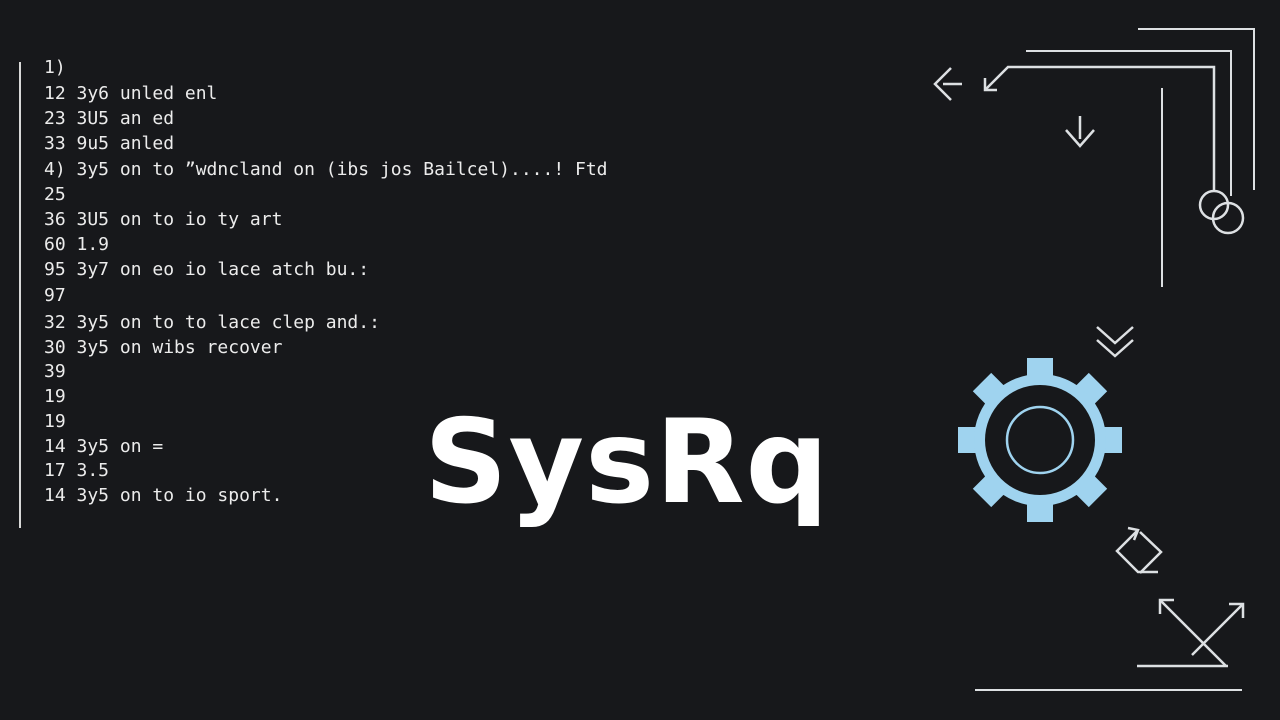  What do you see at coordinates (947, 84) in the screenshot?
I see `arrow-left-icon` at bounding box center [947, 84].